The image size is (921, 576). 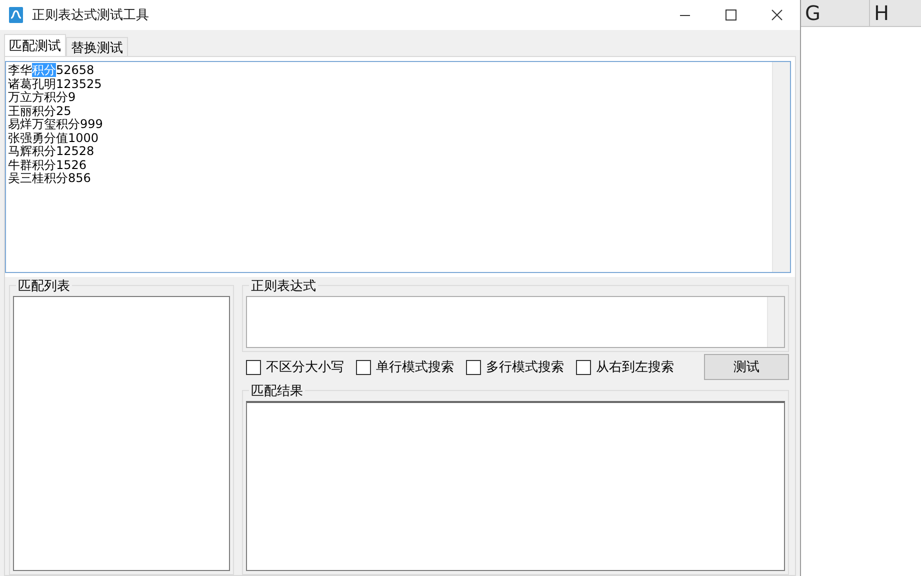 What do you see at coordinates (90, 15) in the screenshot?
I see `window-title: 正则表达式测试工具` at bounding box center [90, 15].